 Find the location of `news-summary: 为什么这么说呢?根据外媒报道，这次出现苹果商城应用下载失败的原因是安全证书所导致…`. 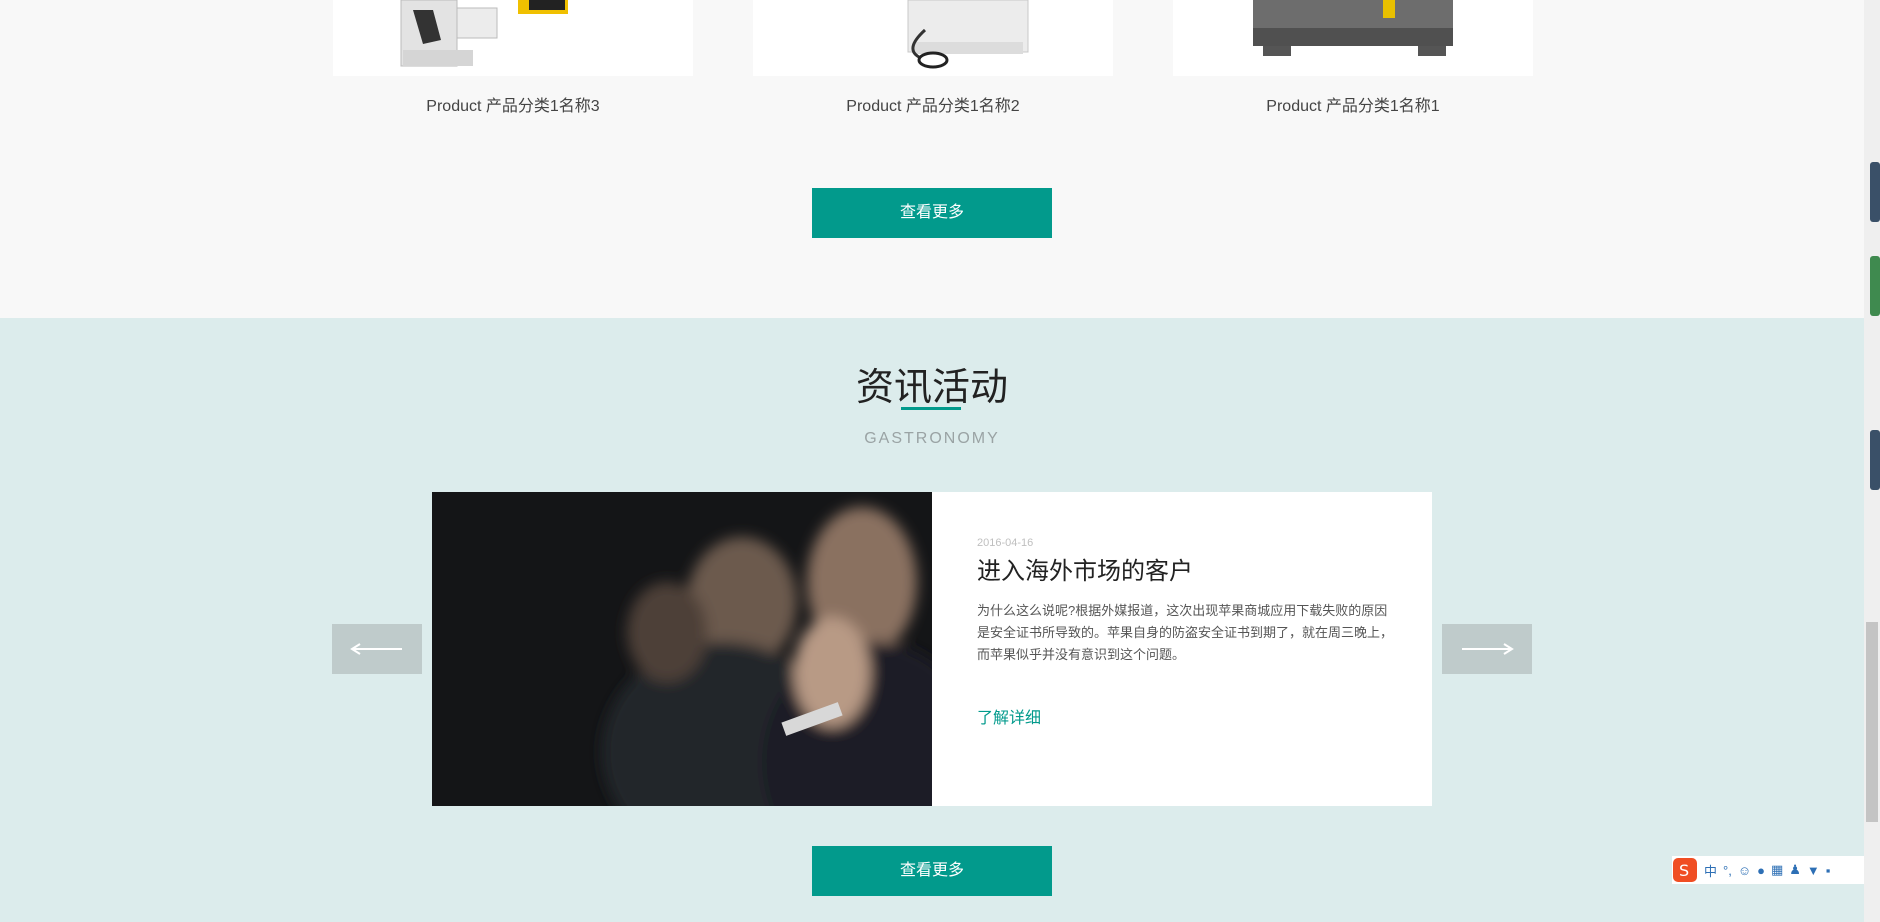

news-summary: 为什么这么说呢?根据外媒报道，这次出现苹果商城应用下载失败的原因是安全证书所导致… is located at coordinates (1185, 632).